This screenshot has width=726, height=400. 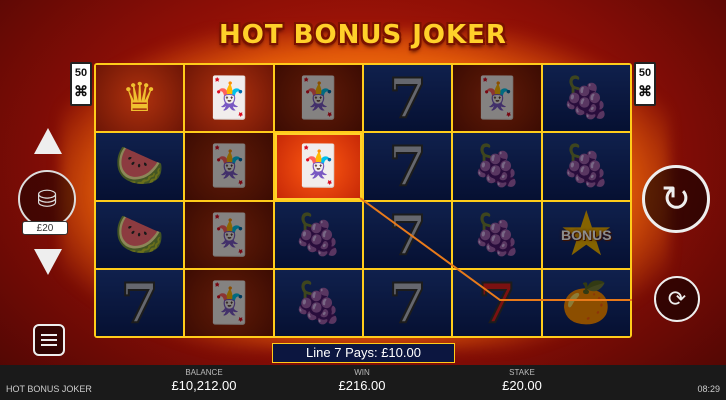 I want to click on orange-icon: 🍊, so click(x=586, y=302).